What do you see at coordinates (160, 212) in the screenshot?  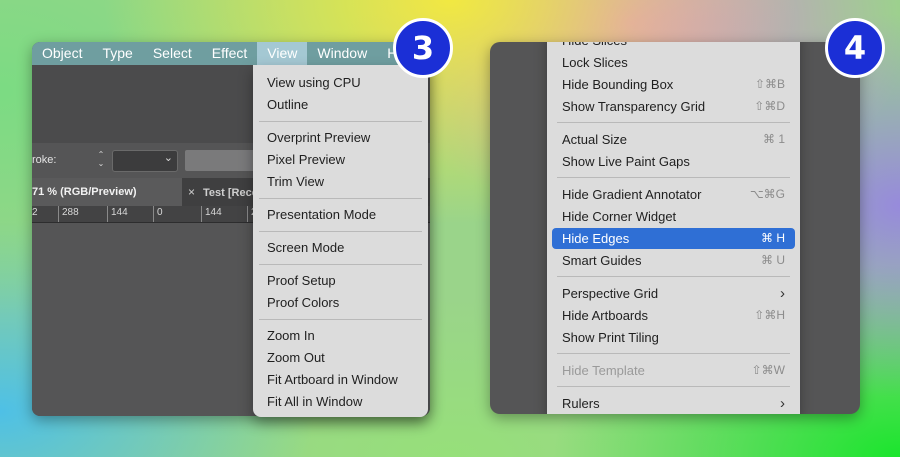 I see `ruler-label: 0` at bounding box center [160, 212].